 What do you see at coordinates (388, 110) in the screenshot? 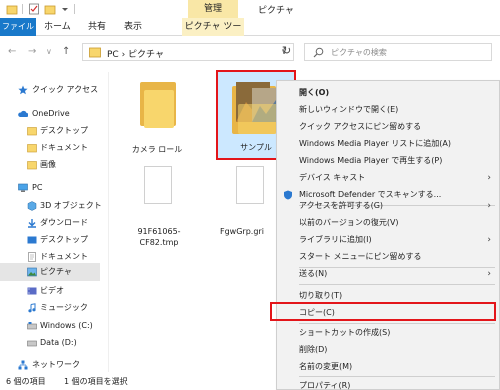
I see `menu-open-new-window: 新しいウィンドウで開く(E)` at bounding box center [388, 110].